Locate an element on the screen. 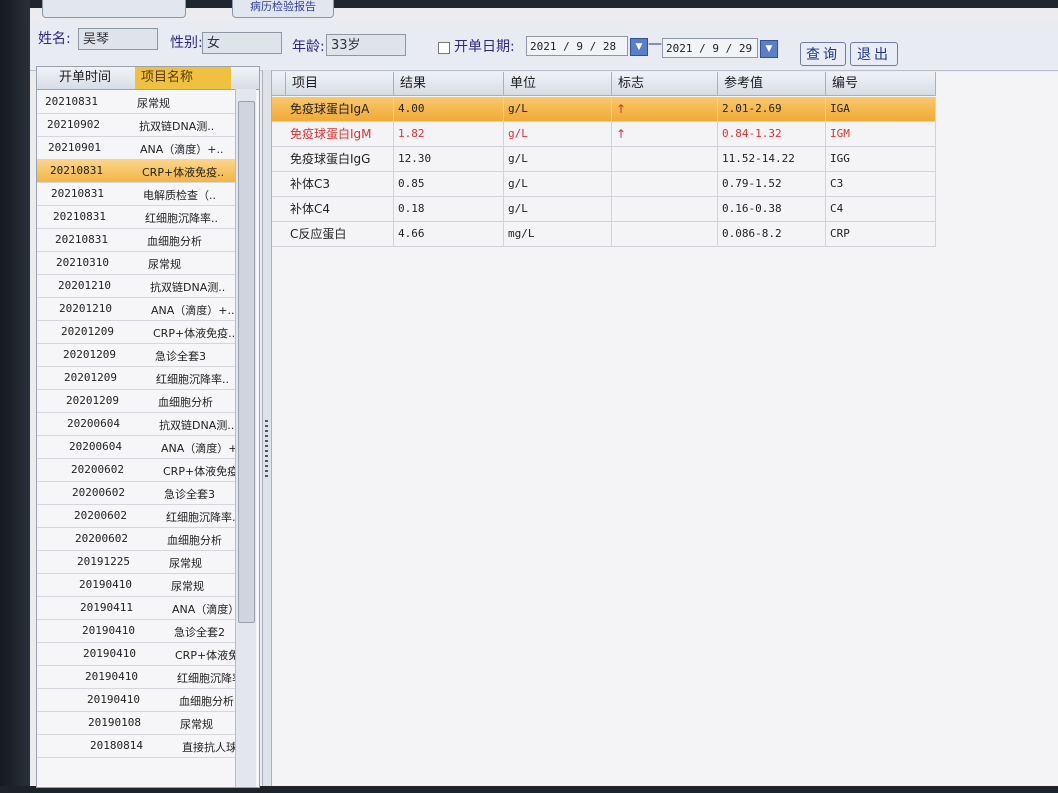  cell-item: 免疫球蛋白IgM is located at coordinates (340, 134).